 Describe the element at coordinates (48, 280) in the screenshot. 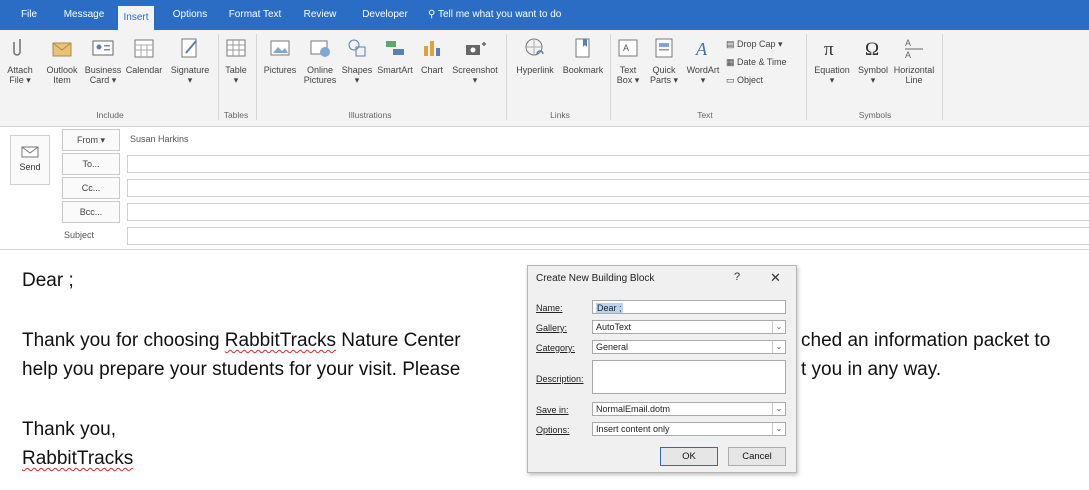

I see `body-greeting: Dear ;` at that location.